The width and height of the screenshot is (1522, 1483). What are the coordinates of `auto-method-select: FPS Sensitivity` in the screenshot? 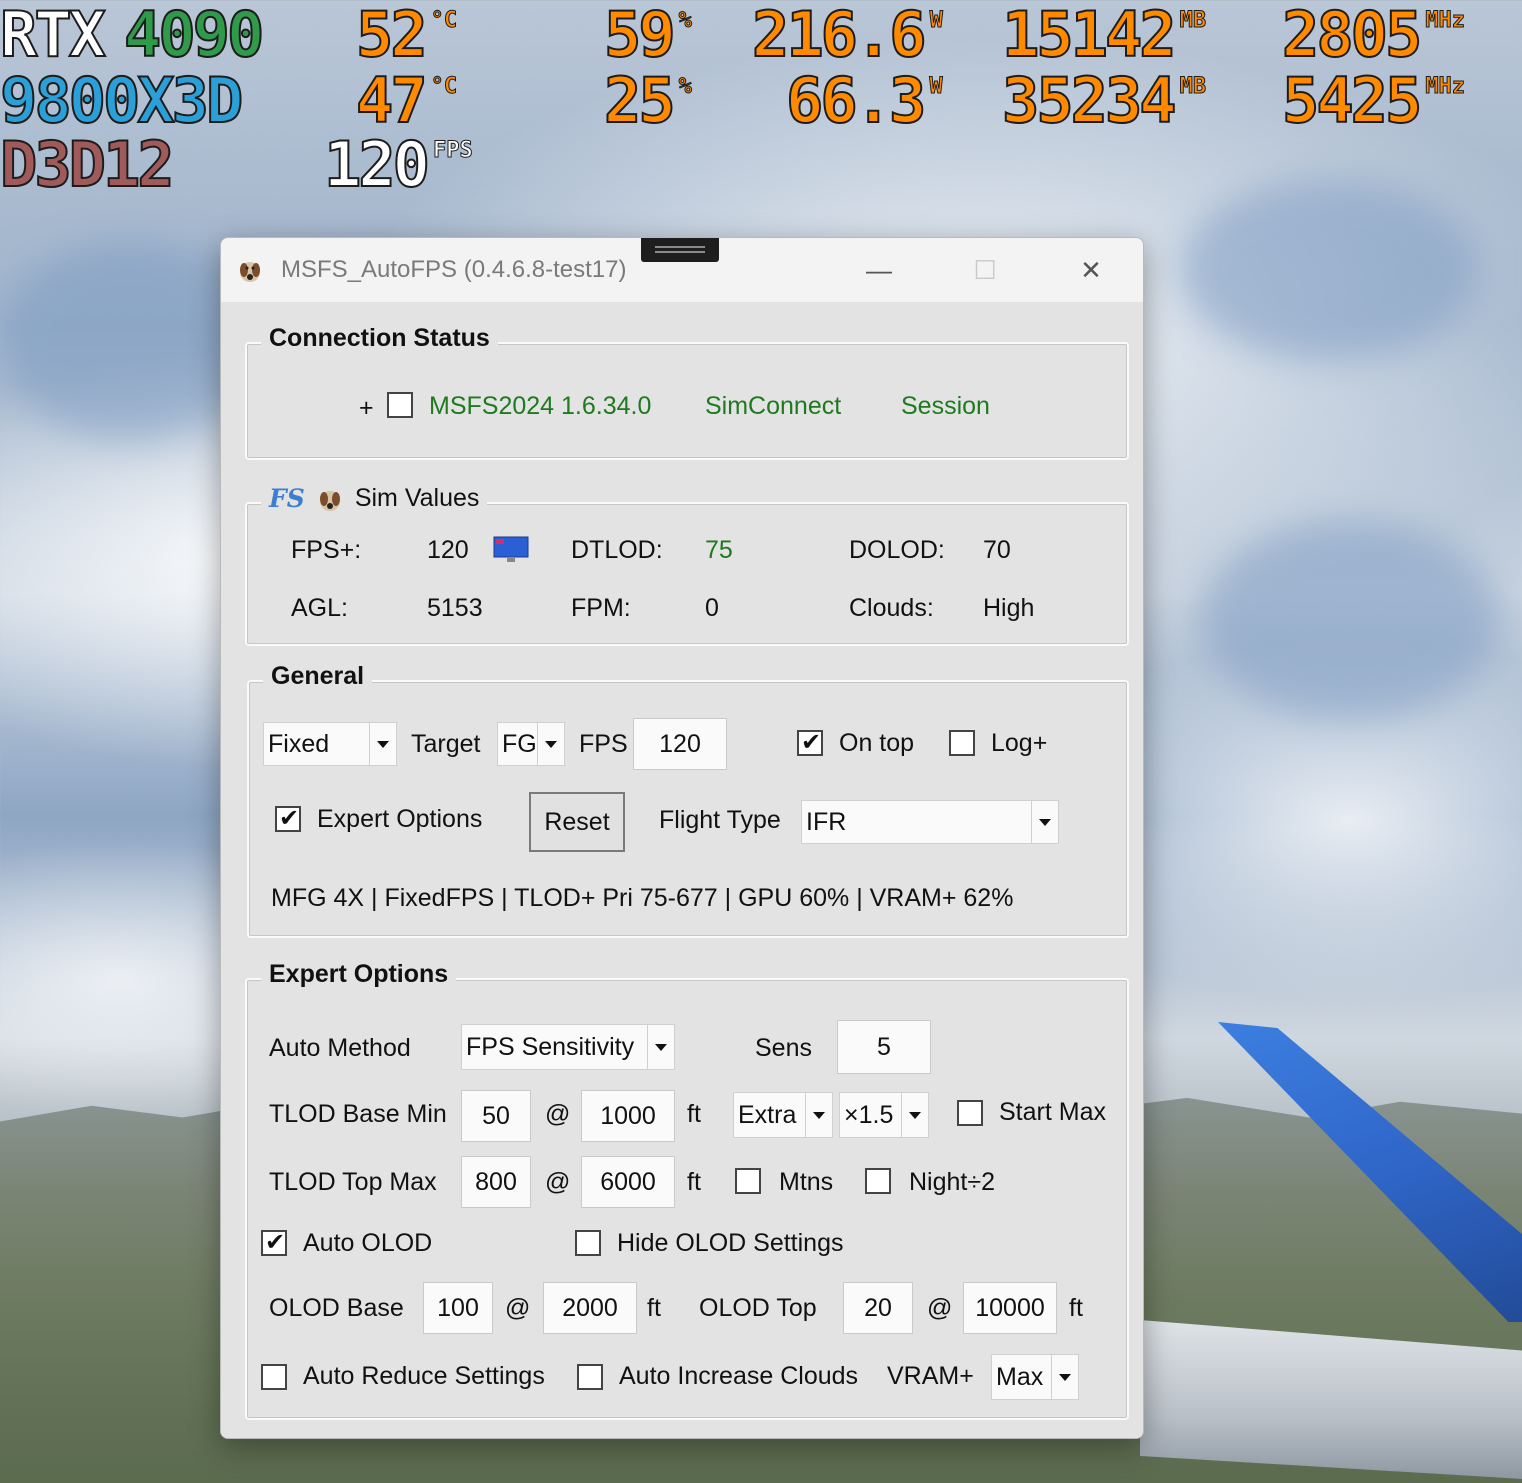 It's located at (568, 1047).